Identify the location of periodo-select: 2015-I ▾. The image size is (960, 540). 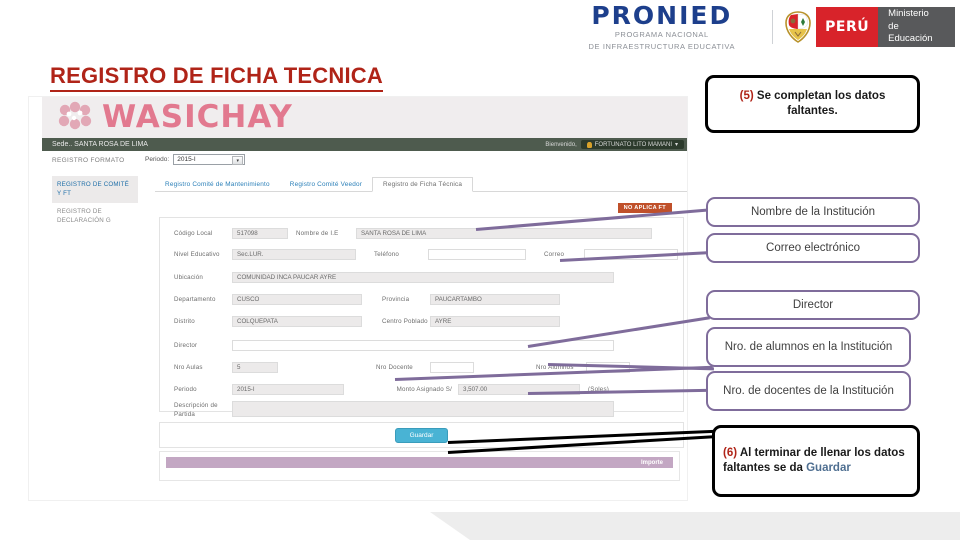
(209, 159).